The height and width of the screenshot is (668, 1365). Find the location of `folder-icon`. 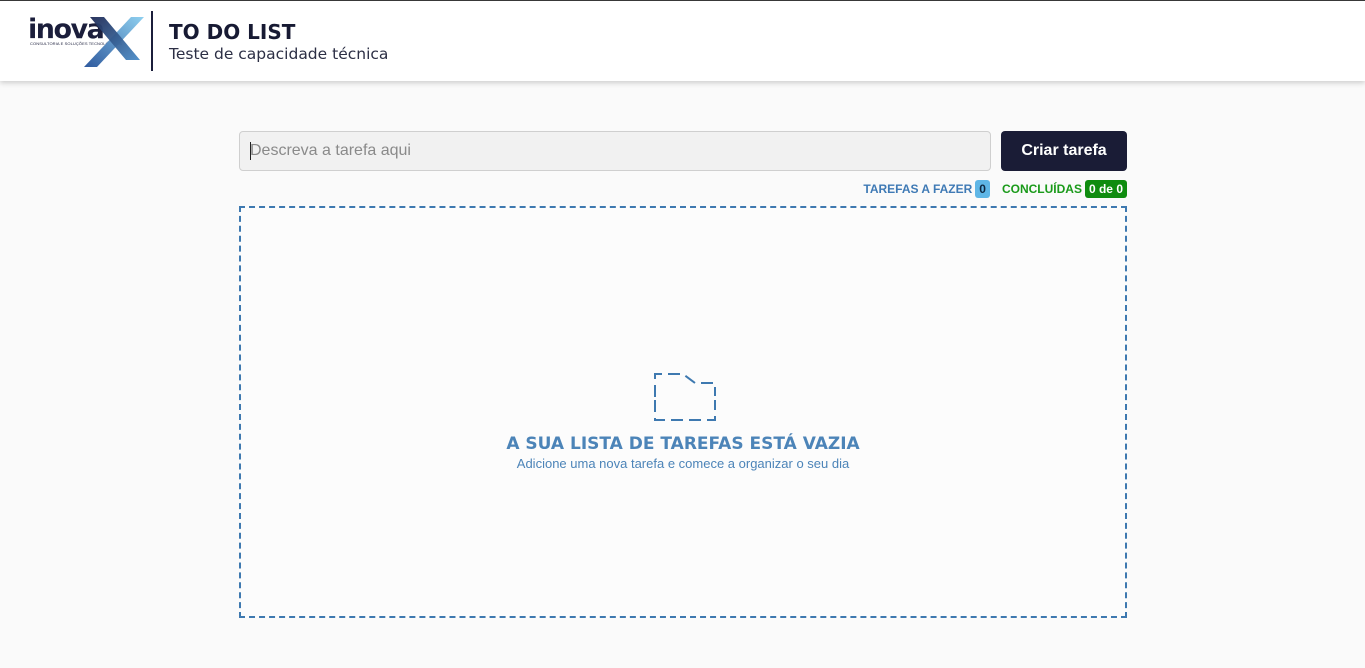

folder-icon is located at coordinates (685, 397).